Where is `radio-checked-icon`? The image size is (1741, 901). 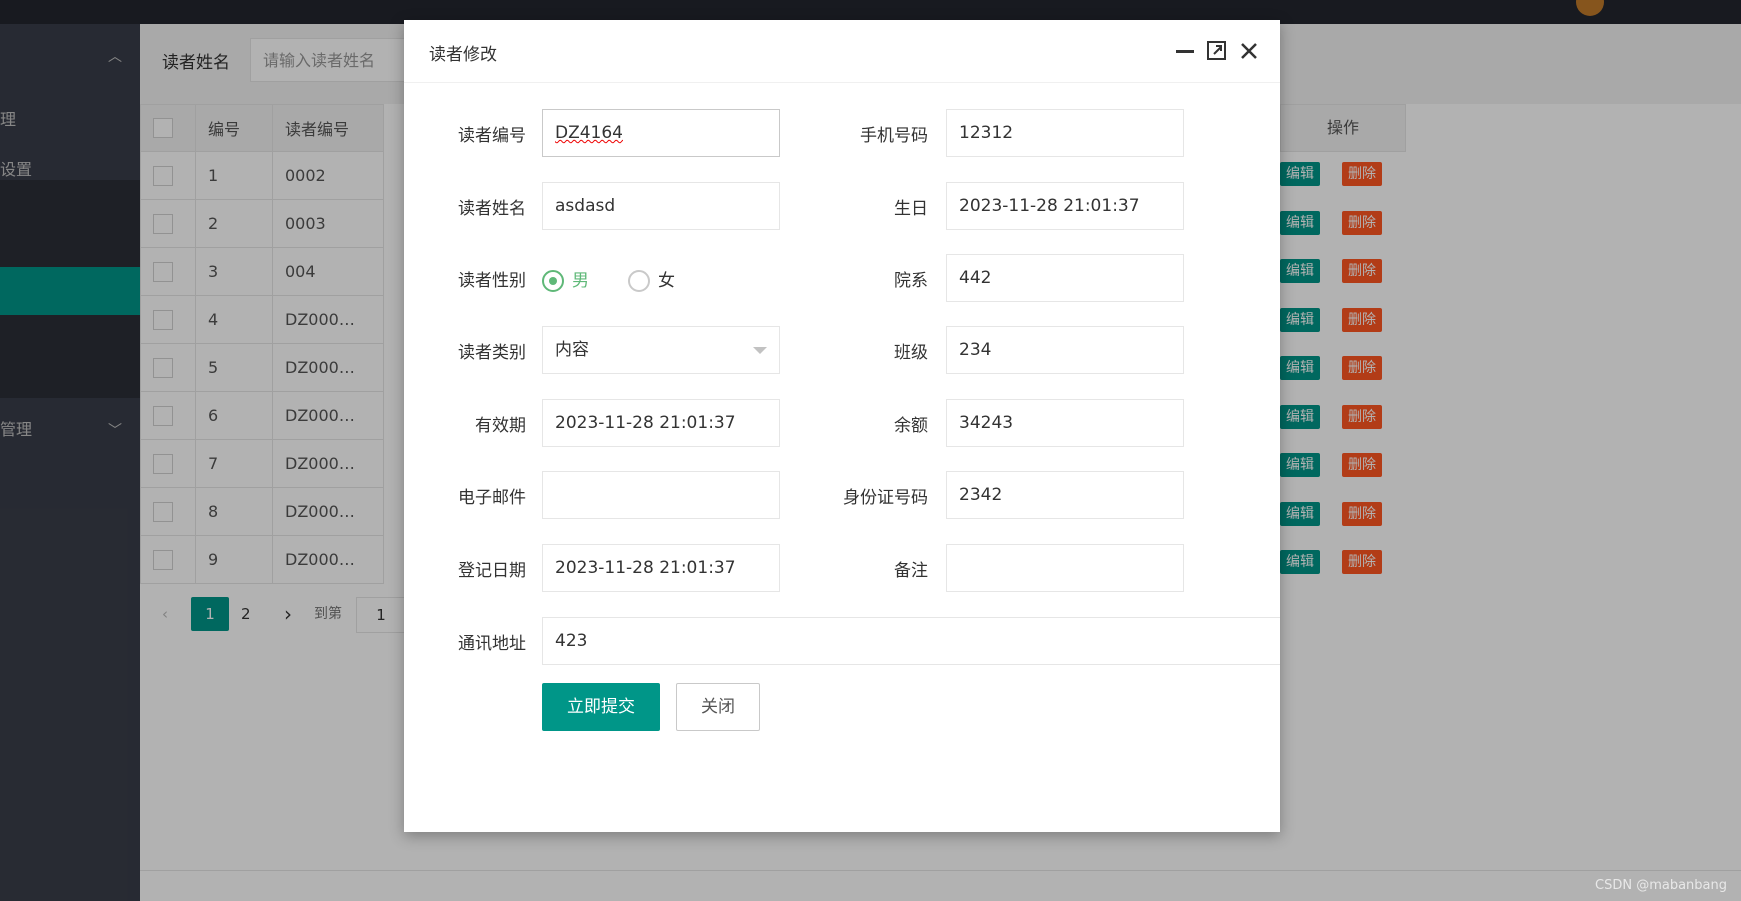
radio-checked-icon is located at coordinates (553, 281).